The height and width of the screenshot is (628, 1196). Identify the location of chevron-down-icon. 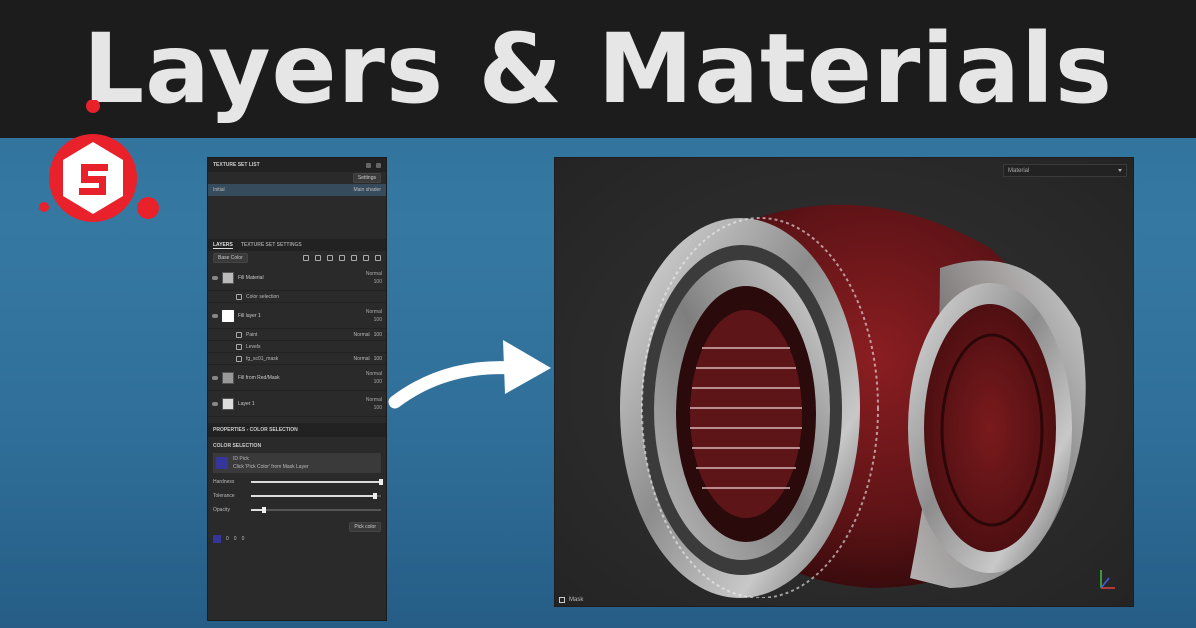
(1120, 170).